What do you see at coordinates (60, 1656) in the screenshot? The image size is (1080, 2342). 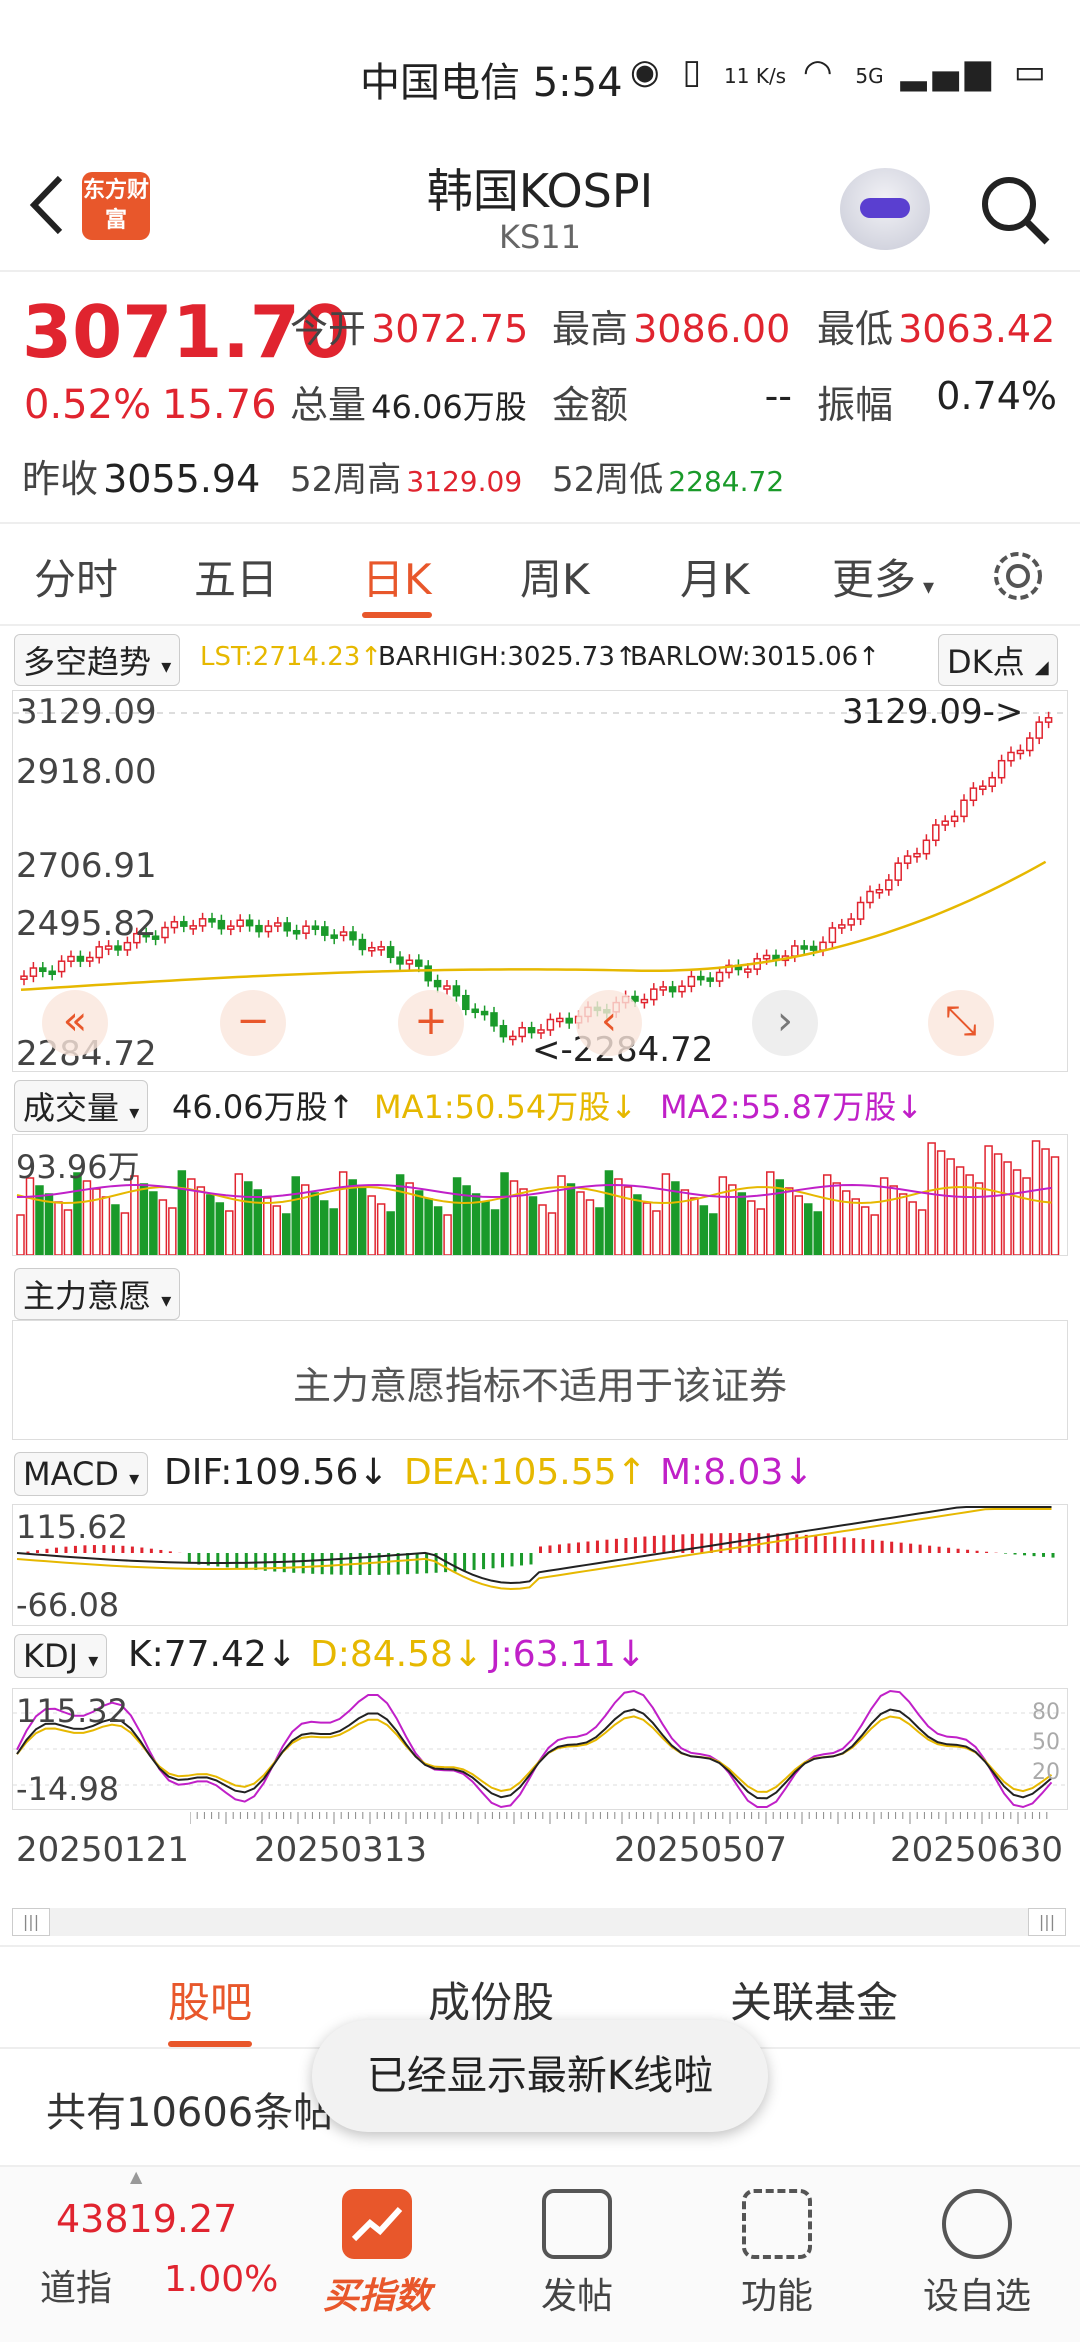 I see `indicator-select-kdj: KDJ ▾` at bounding box center [60, 1656].